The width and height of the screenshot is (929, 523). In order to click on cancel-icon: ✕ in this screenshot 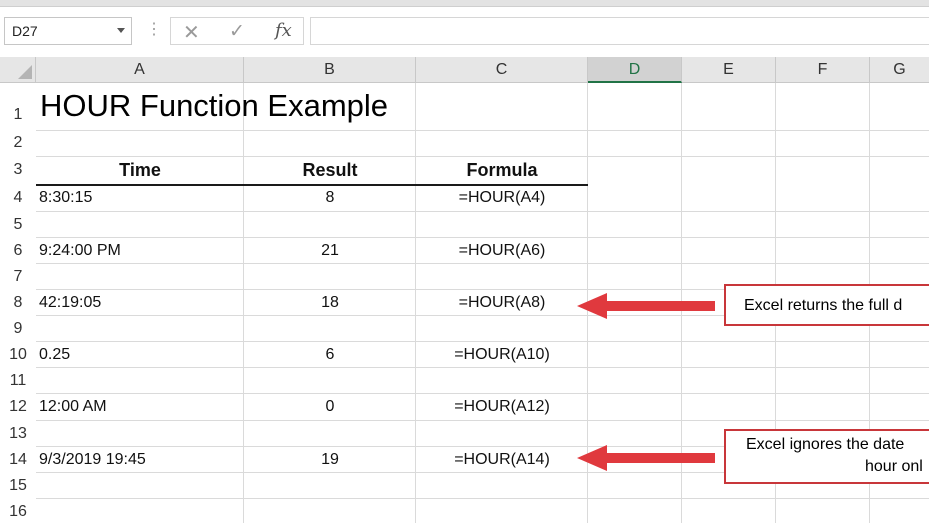, I will do `click(191, 32)`.